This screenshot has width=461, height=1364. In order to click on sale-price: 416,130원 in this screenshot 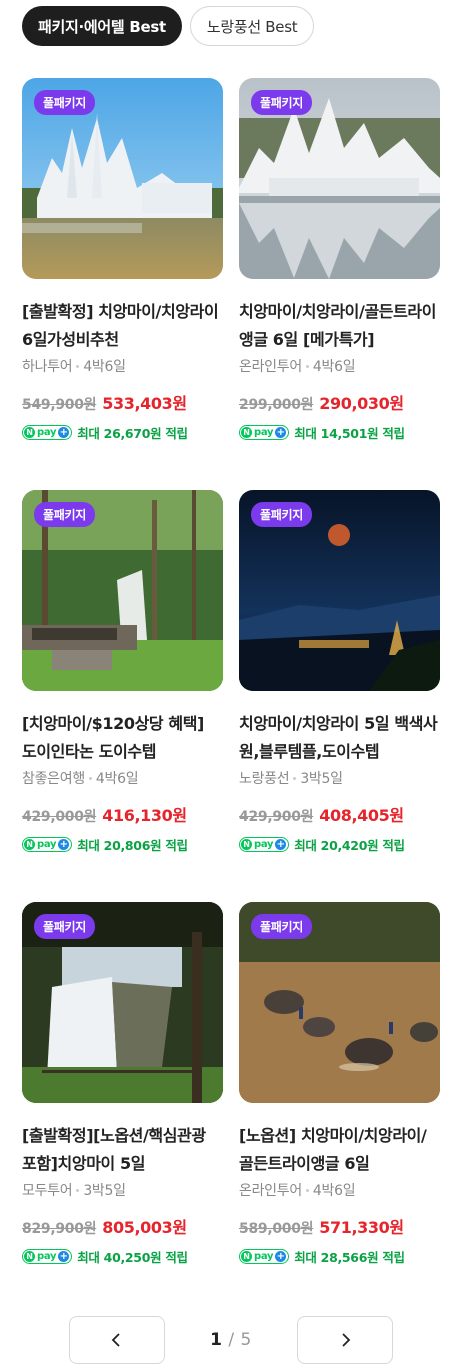, I will do `click(144, 815)`.